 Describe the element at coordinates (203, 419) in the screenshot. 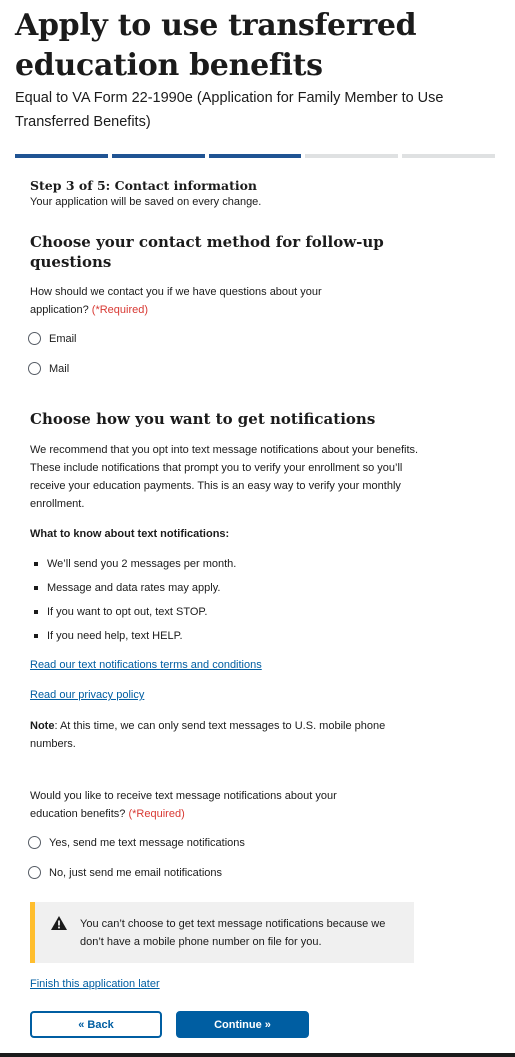

I see `notifications-heading: Choose how you want to get notifications` at that location.